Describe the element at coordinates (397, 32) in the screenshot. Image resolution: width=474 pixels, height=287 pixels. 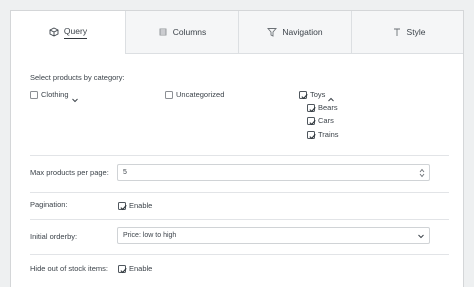
I see `text-style-icon` at that location.